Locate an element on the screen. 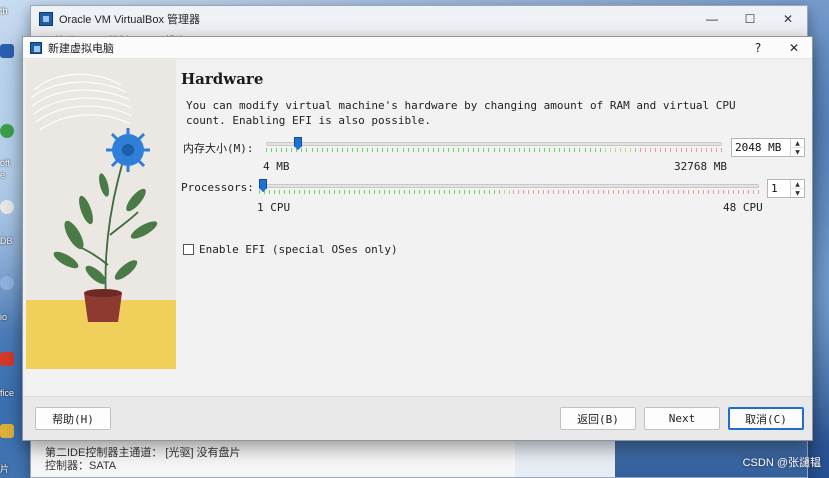  processors-slider is located at coordinates (509, 190).